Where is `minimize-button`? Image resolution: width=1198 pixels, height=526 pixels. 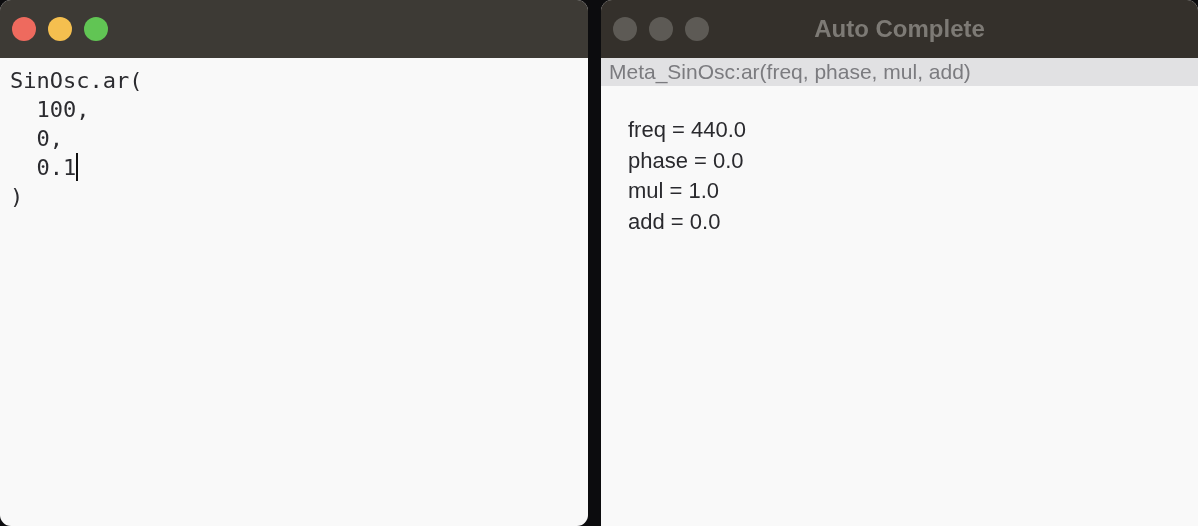 minimize-button is located at coordinates (60, 29).